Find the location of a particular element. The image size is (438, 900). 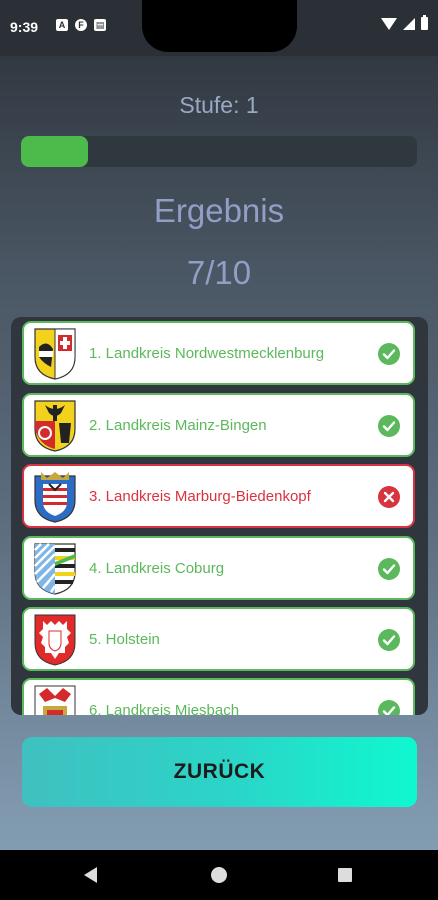

list-item: 3. Landkreis Marburg-Biedenkopf is located at coordinates (218, 496).